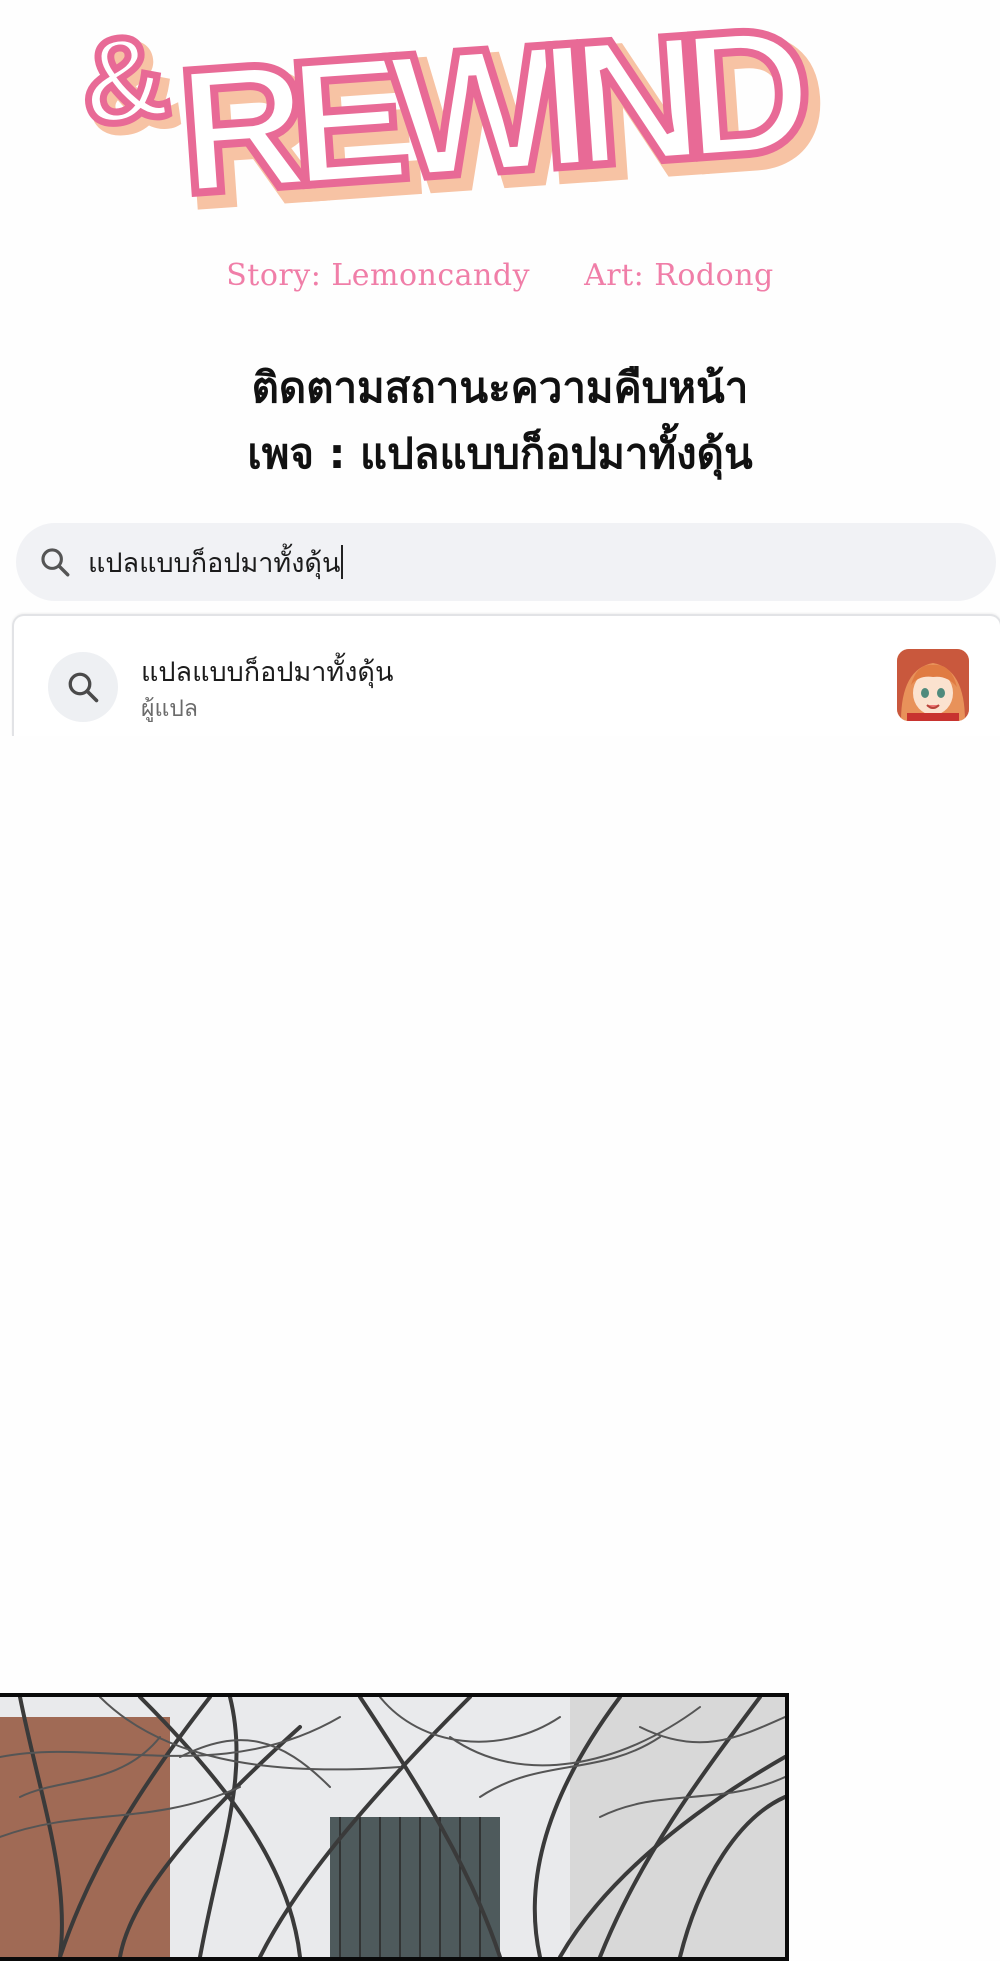 Image resolution: width=1000 pixels, height=1961 pixels. Describe the element at coordinates (506, 562) in the screenshot. I see `search-input: แปลแบบก็อปมาทั้งดุ้น` at that location.